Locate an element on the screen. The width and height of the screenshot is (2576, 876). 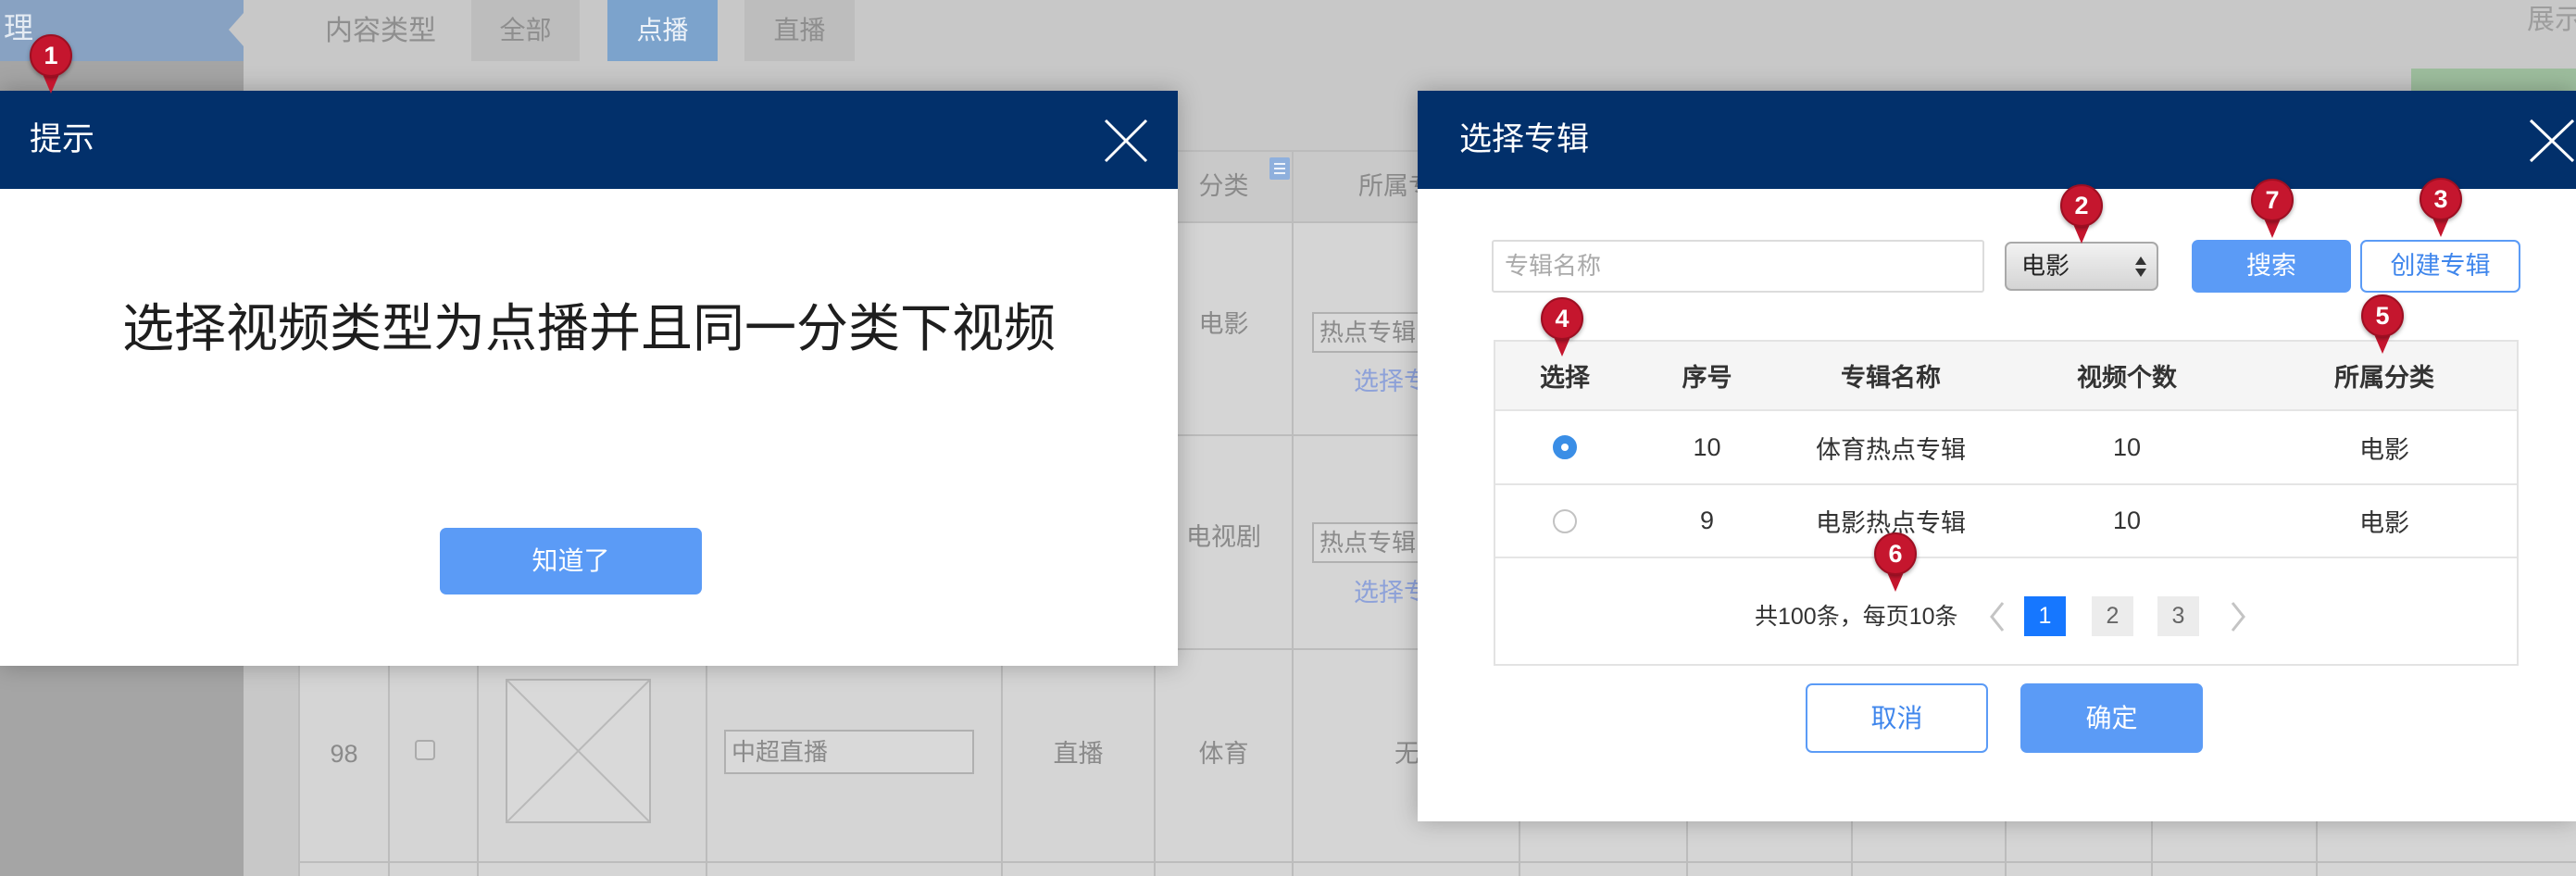
pagination-summary: 共100条，每页10条 is located at coordinates (1856, 617).